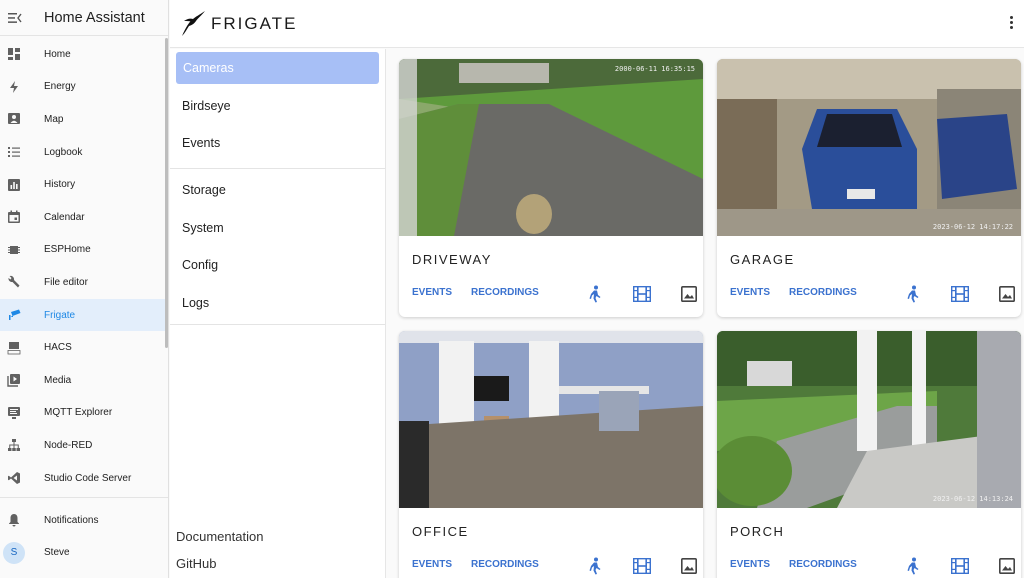 This screenshot has width=1024, height=578. Describe the element at coordinates (219, 563) in the screenshot. I see `github-link: GitHub` at that location.